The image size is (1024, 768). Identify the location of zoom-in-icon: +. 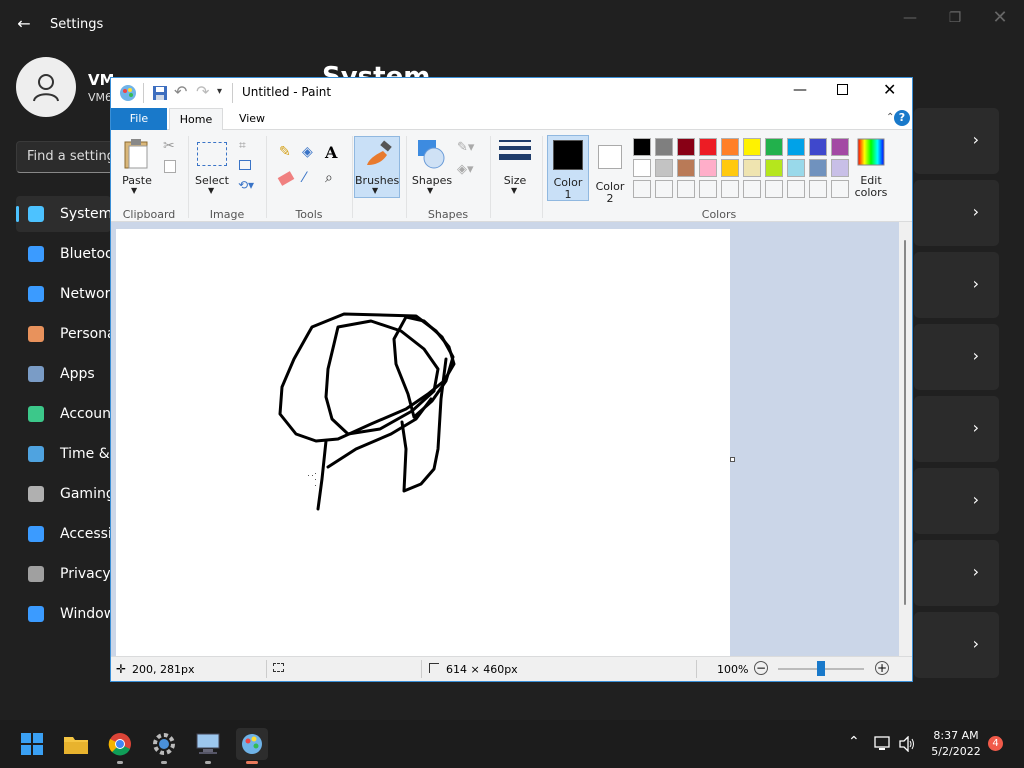
(882, 668).